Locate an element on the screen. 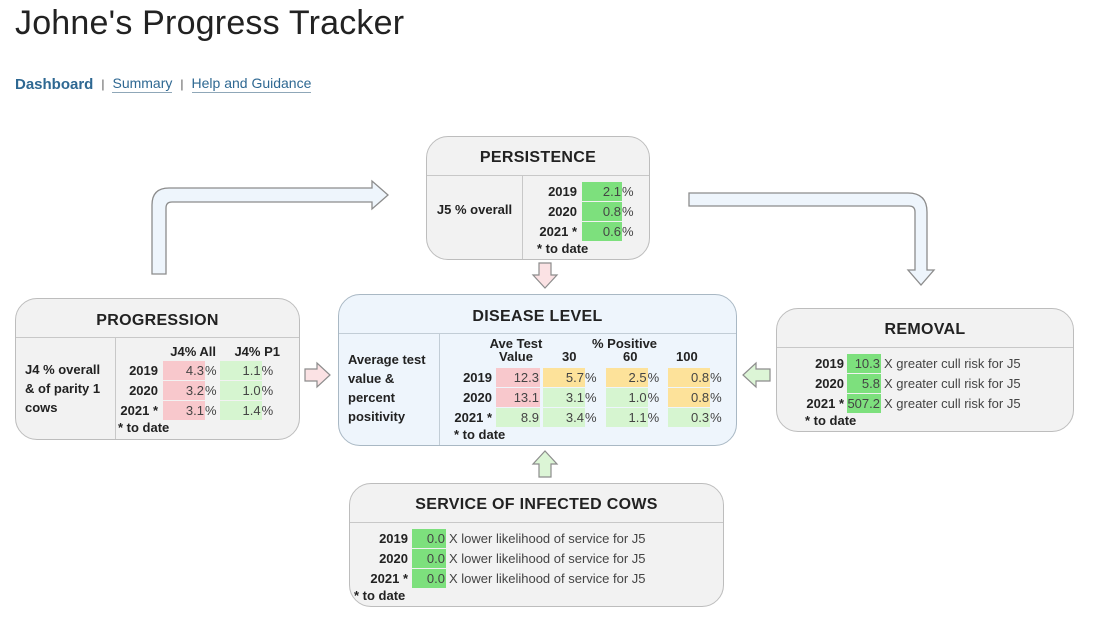 The image size is (1096, 632). table-row: 2019 12.3 5.7% 2.5% 0.8% is located at coordinates (585, 377).